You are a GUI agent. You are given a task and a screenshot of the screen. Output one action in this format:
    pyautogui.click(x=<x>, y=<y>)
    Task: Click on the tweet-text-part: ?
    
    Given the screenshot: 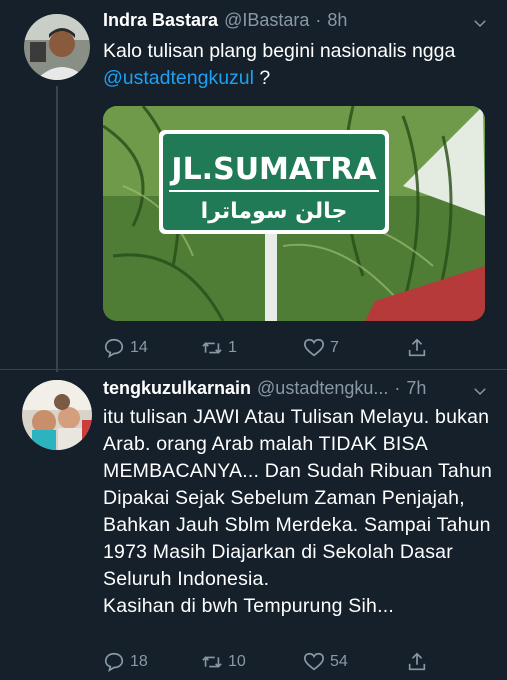 What is the action you would take?
    pyautogui.click(x=262, y=78)
    